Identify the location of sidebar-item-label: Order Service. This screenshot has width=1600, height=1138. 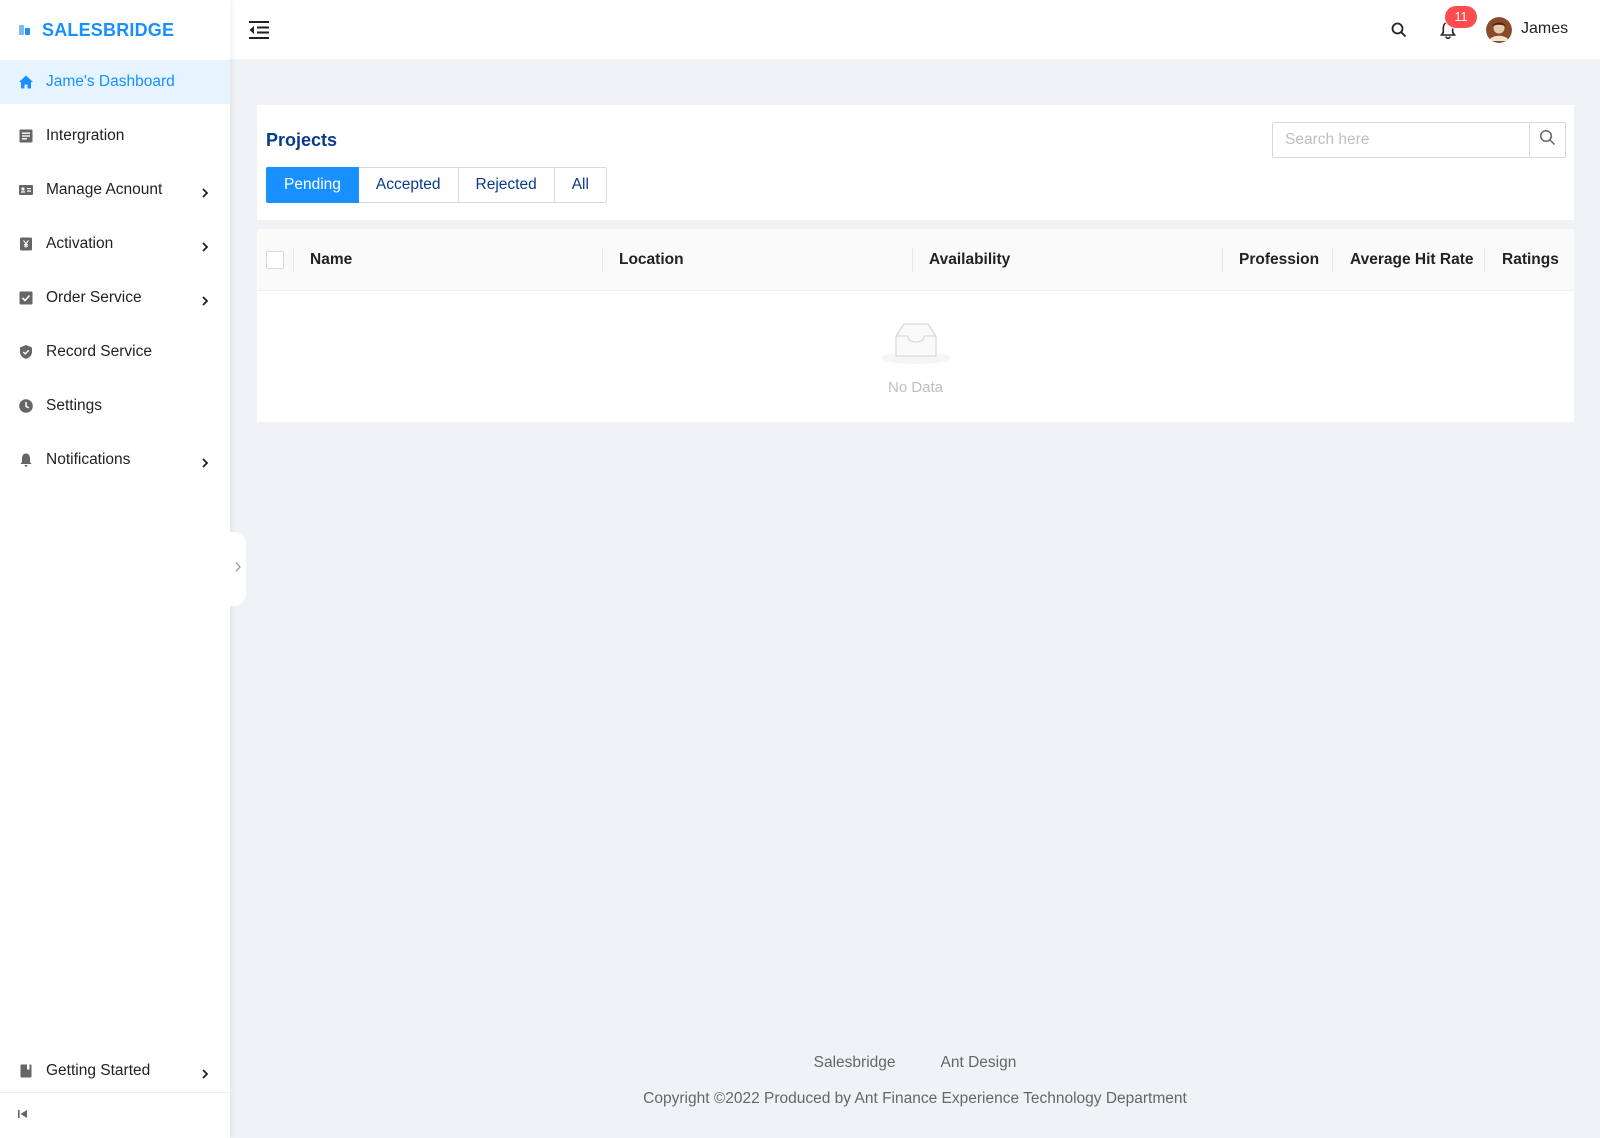
(94, 297).